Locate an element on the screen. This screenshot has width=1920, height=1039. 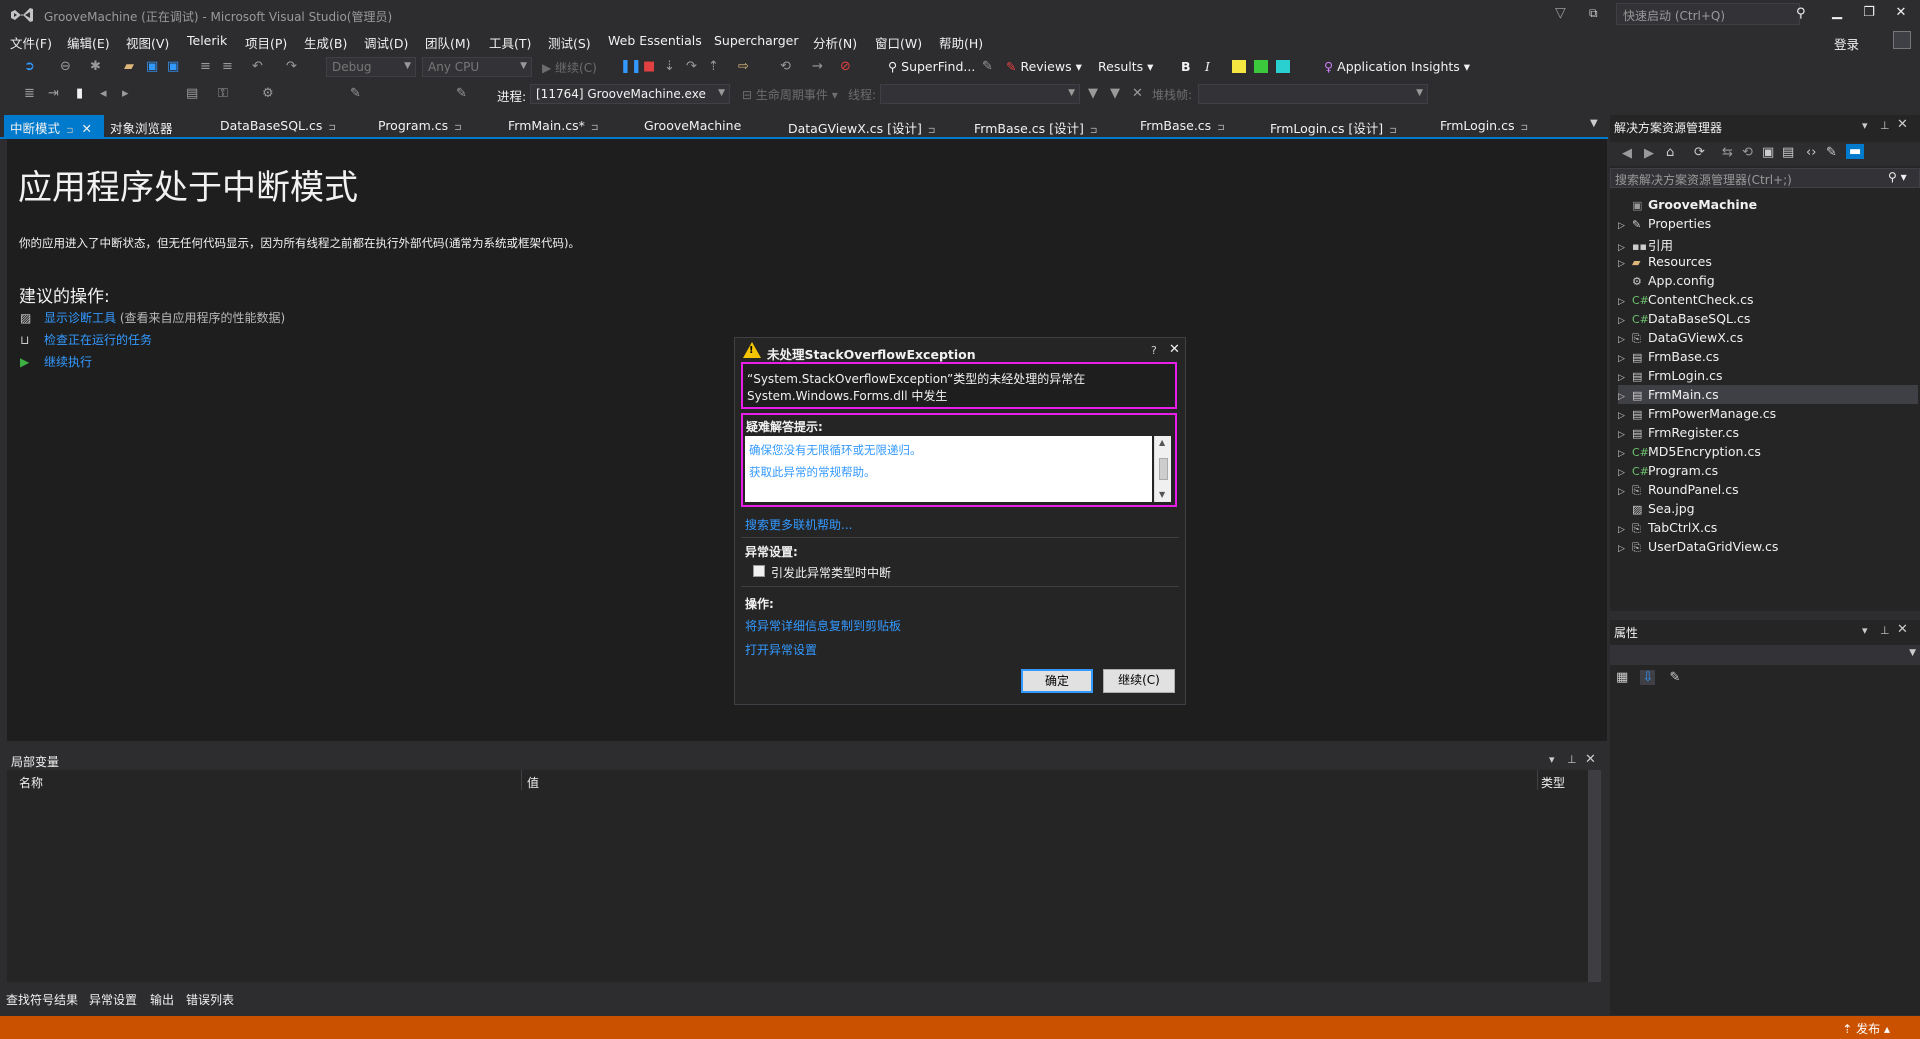
view-code-icon: ‹› is located at coordinates (1811, 152).